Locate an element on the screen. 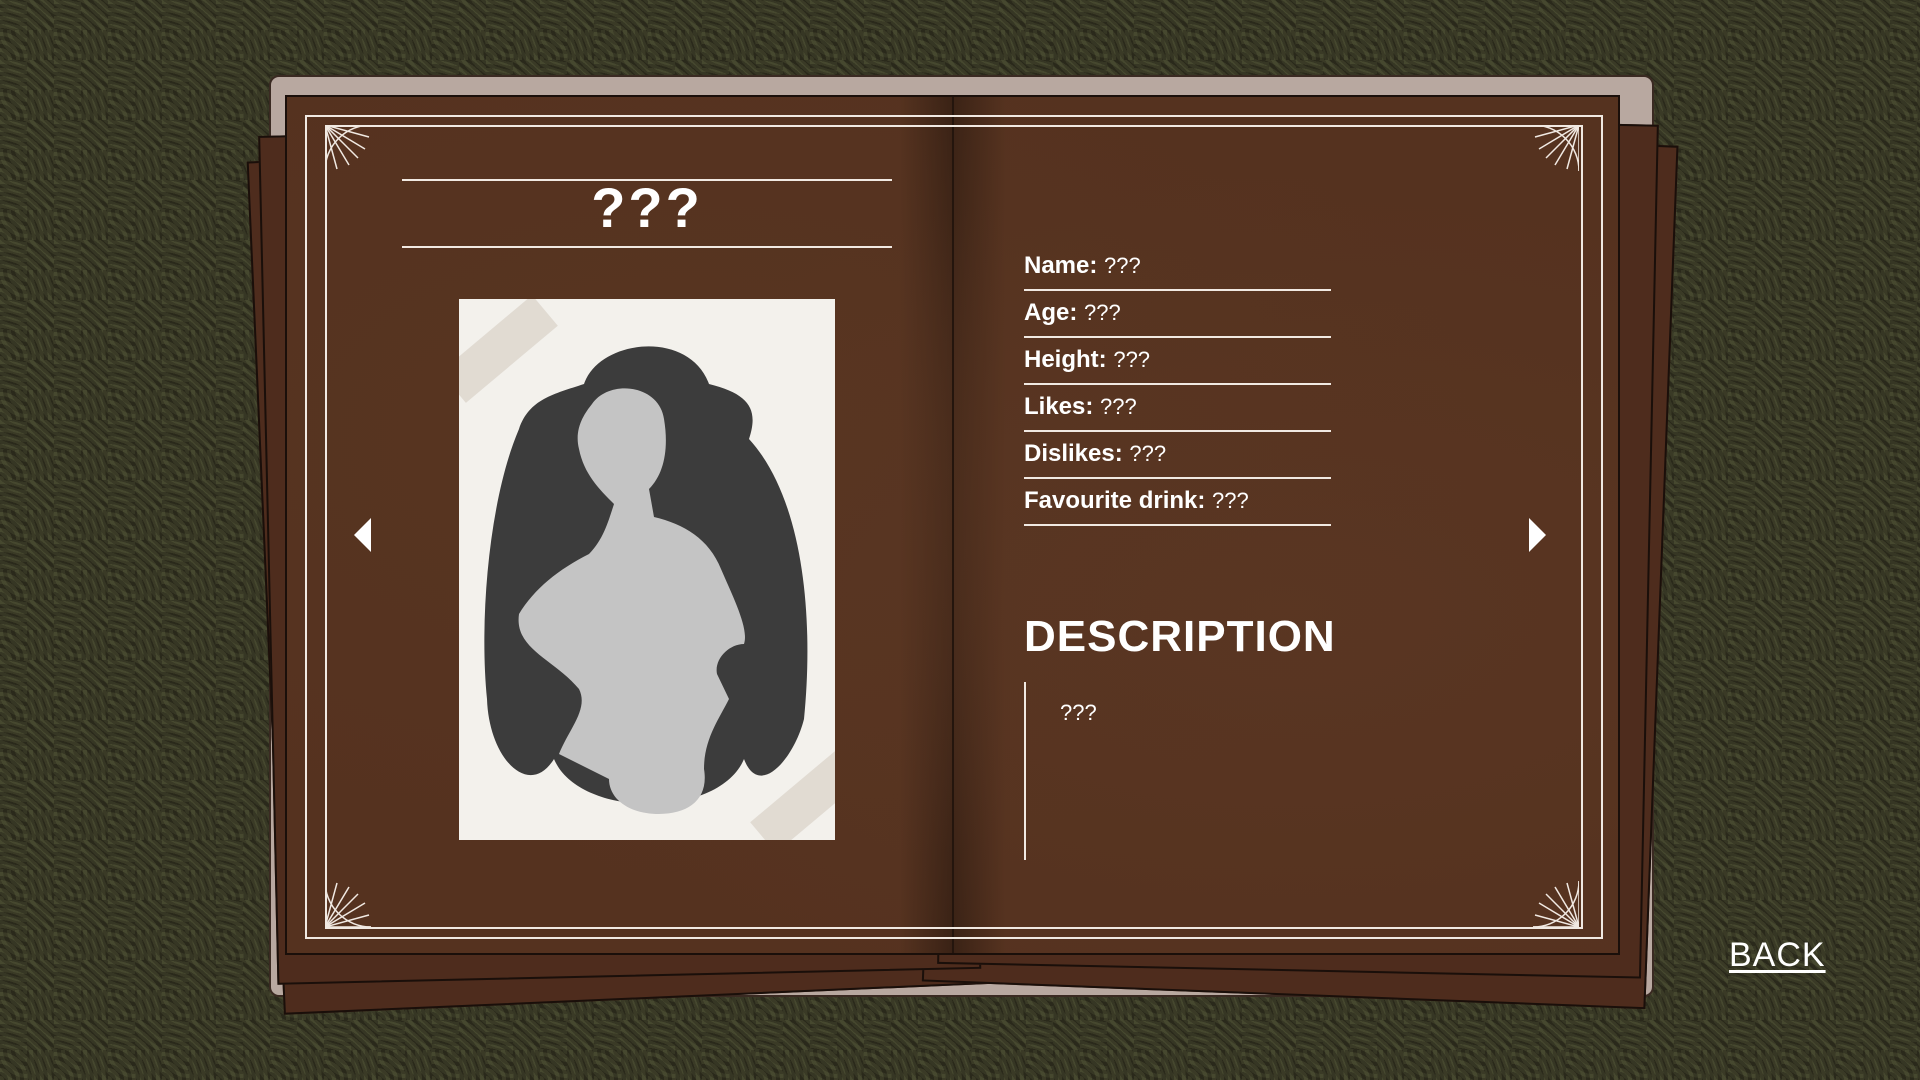  info-row-height: Height: ??? is located at coordinates (1177, 362).